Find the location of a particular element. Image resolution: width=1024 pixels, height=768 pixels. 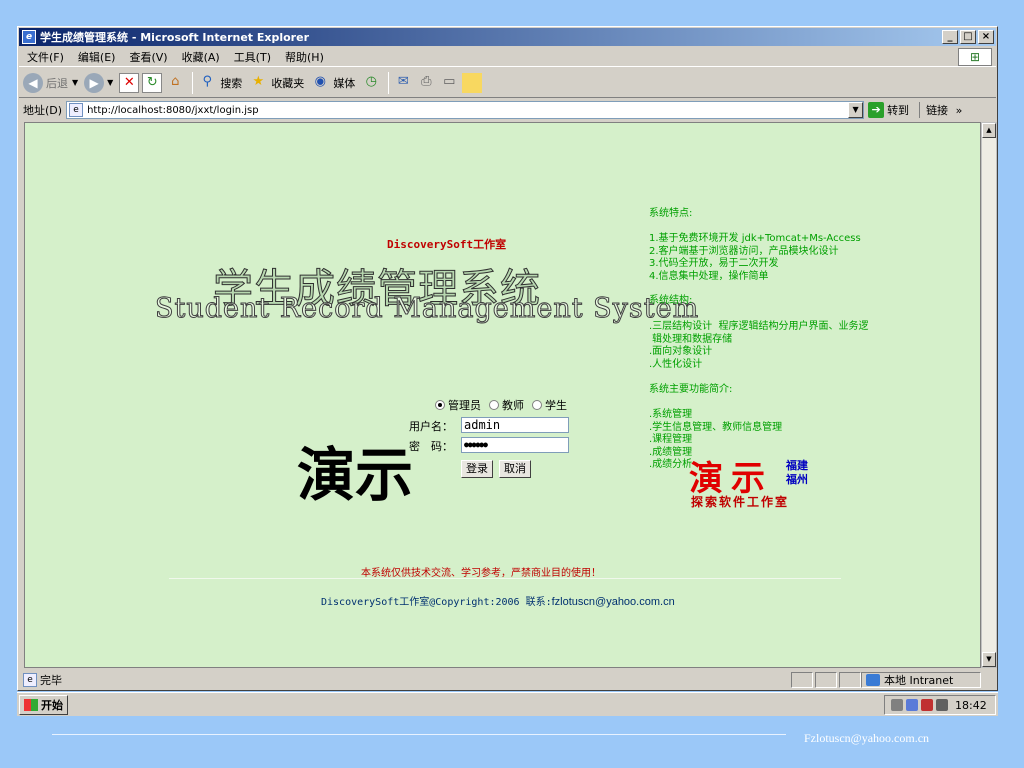

zone-label: 本地 Intranet is located at coordinates (919, 680).